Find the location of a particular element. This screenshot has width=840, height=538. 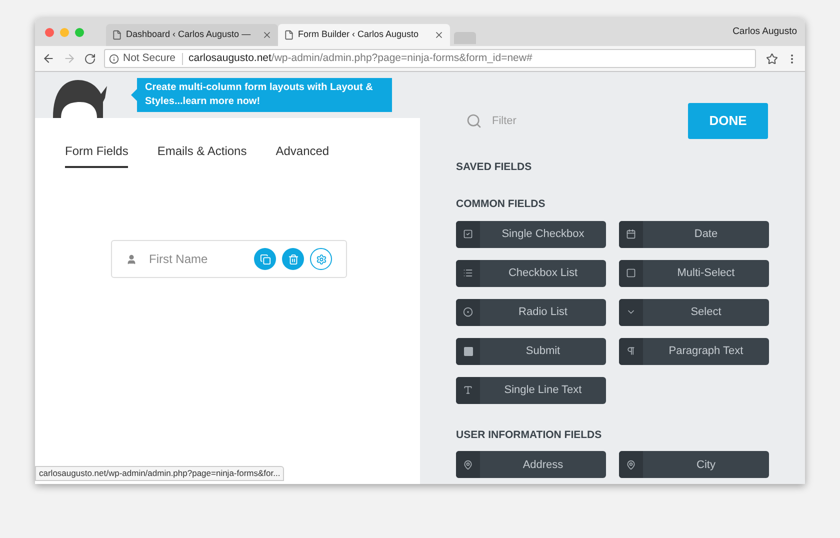

tab-title: Dashboard ‹ Carlos Augusto — is located at coordinates (189, 35).